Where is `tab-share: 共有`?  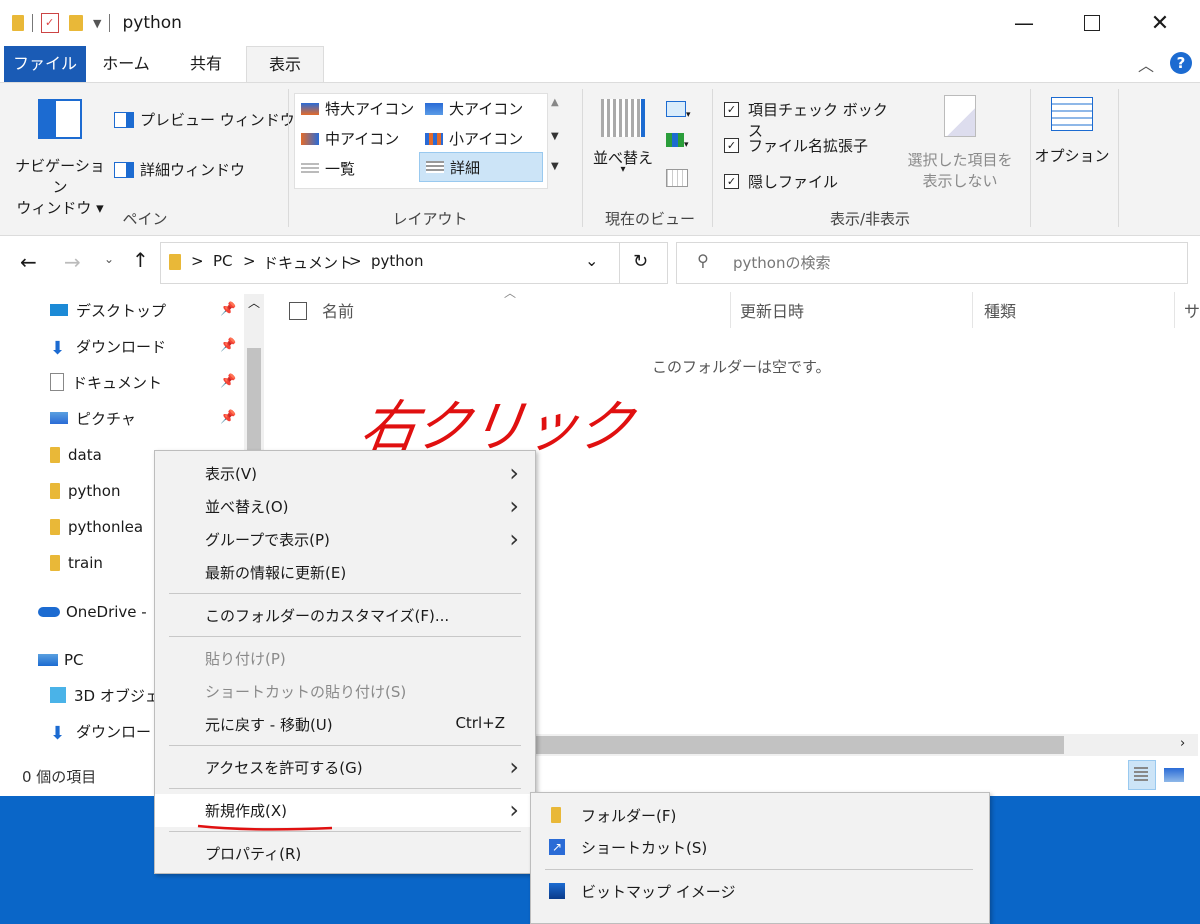
tab-share: 共有 is located at coordinates (206, 64).